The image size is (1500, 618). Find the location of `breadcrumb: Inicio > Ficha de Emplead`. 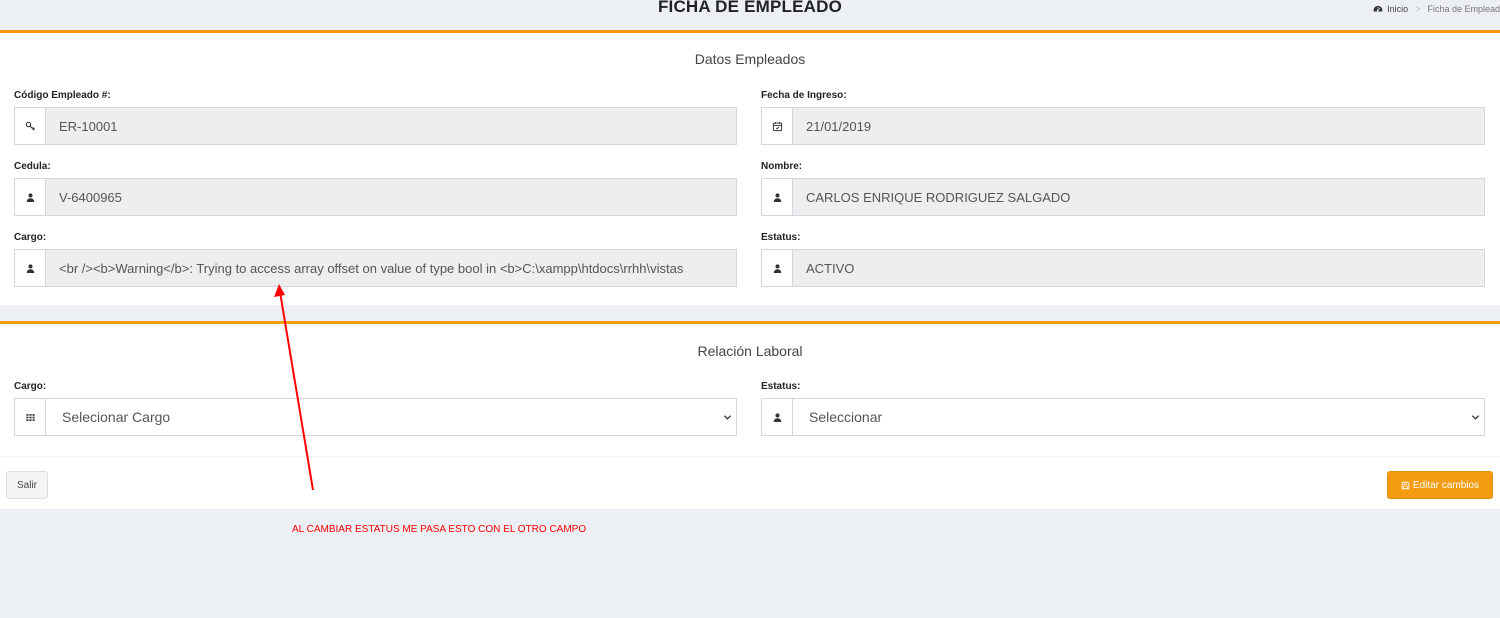

breadcrumb: Inicio > Ficha de Emplead is located at coordinates (1436, 9).